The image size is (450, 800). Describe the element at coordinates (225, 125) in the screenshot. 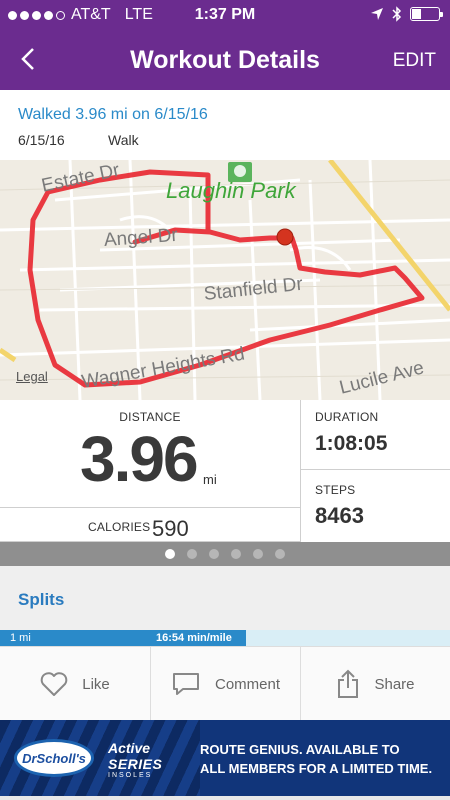

I see `workout-summary: Walked 3.96 mi on 6/15/16 6/15/16 Walk` at that location.